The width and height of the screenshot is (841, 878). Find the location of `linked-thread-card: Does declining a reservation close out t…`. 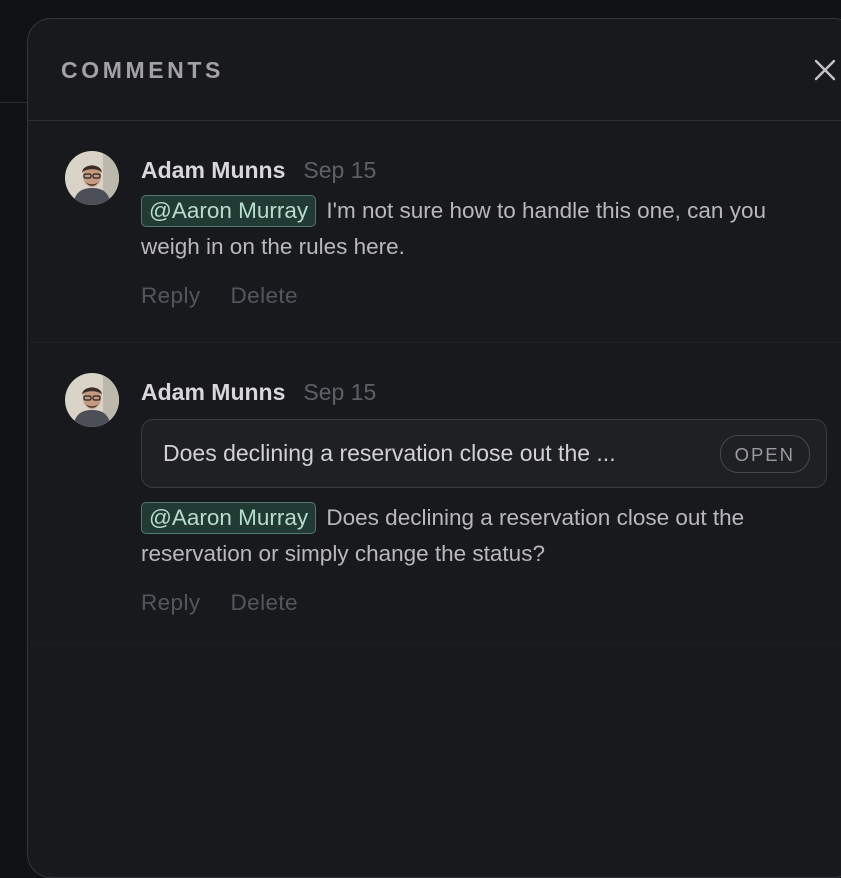

linked-thread-card: Does declining a reservation close out t… is located at coordinates (484, 453).